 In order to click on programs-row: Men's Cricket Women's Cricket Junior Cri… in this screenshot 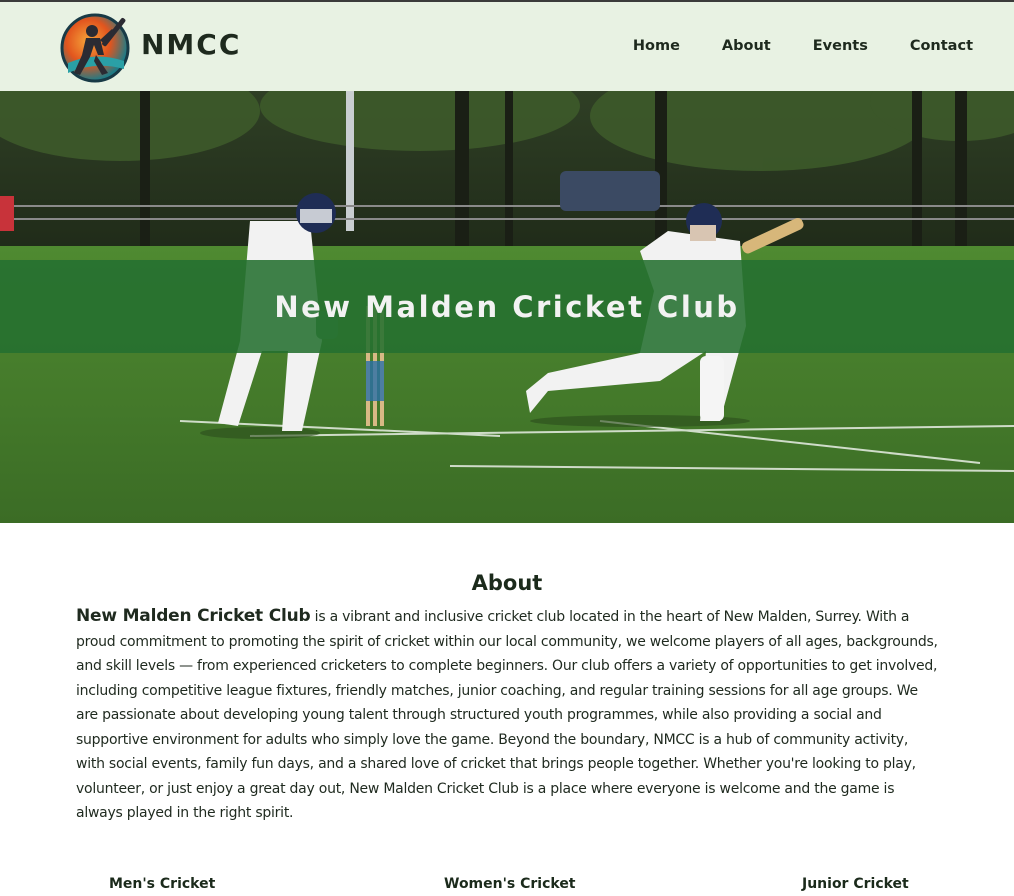, I will do `click(507, 886)`.